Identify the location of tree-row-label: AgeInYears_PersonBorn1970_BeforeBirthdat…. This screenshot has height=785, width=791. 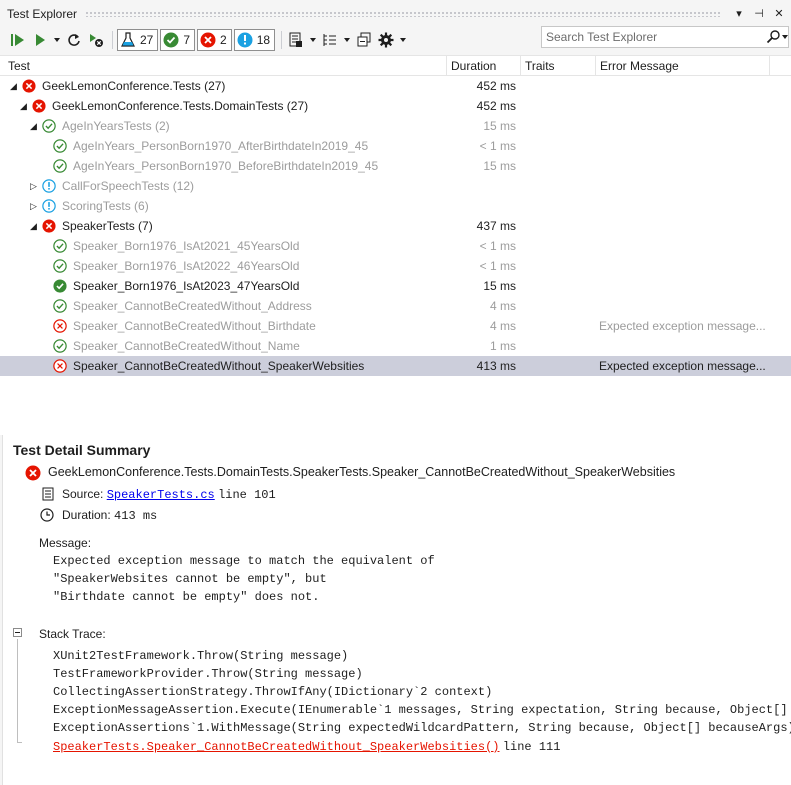
(226, 166).